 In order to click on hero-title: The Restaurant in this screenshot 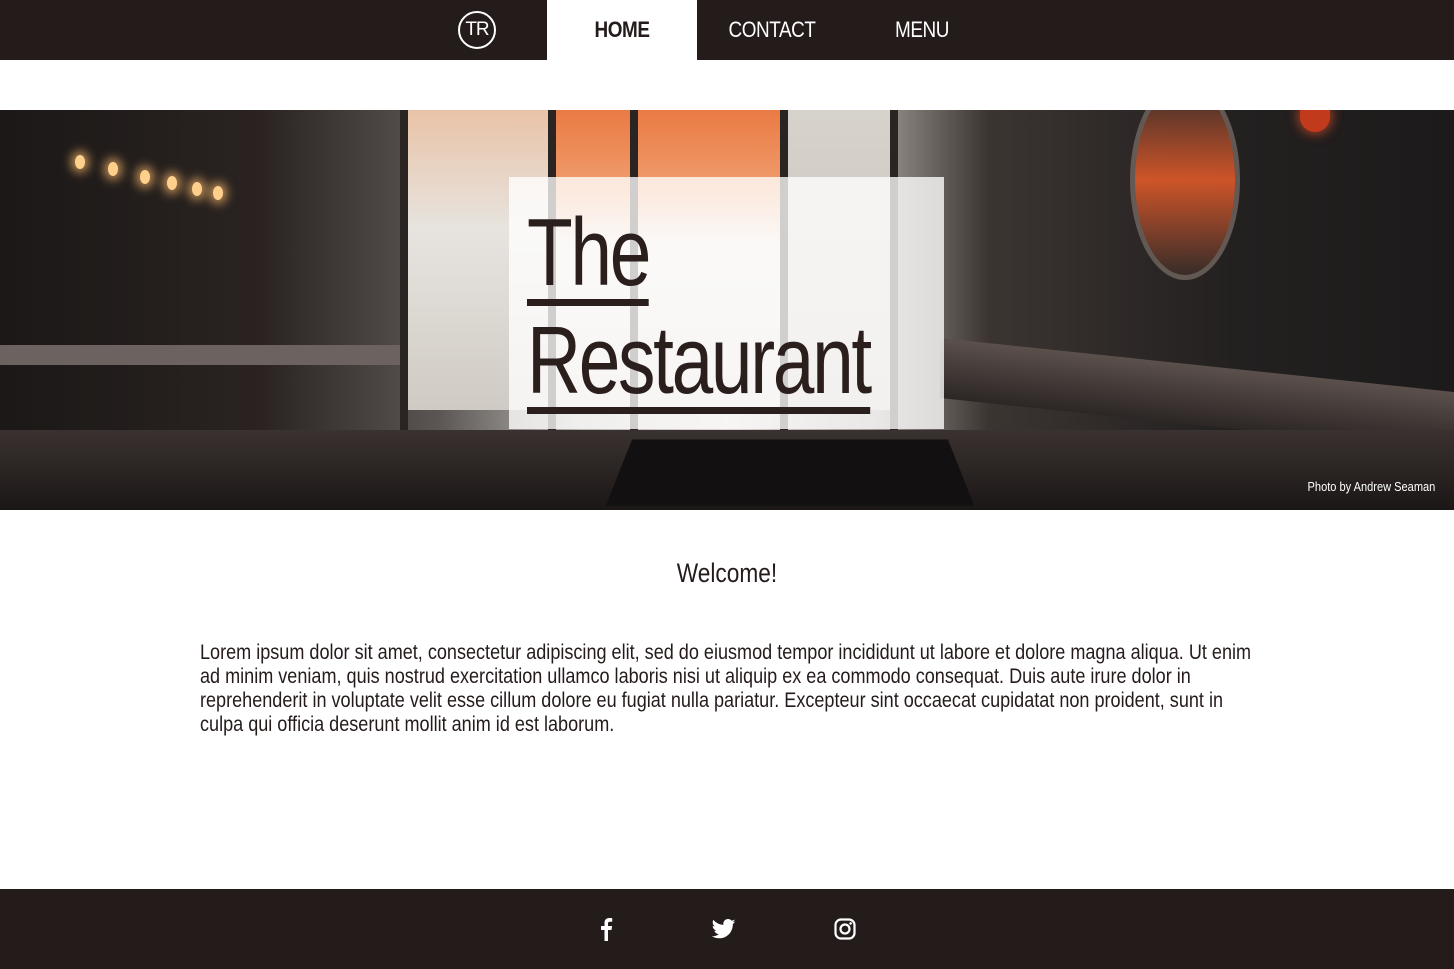, I will do `click(699, 307)`.